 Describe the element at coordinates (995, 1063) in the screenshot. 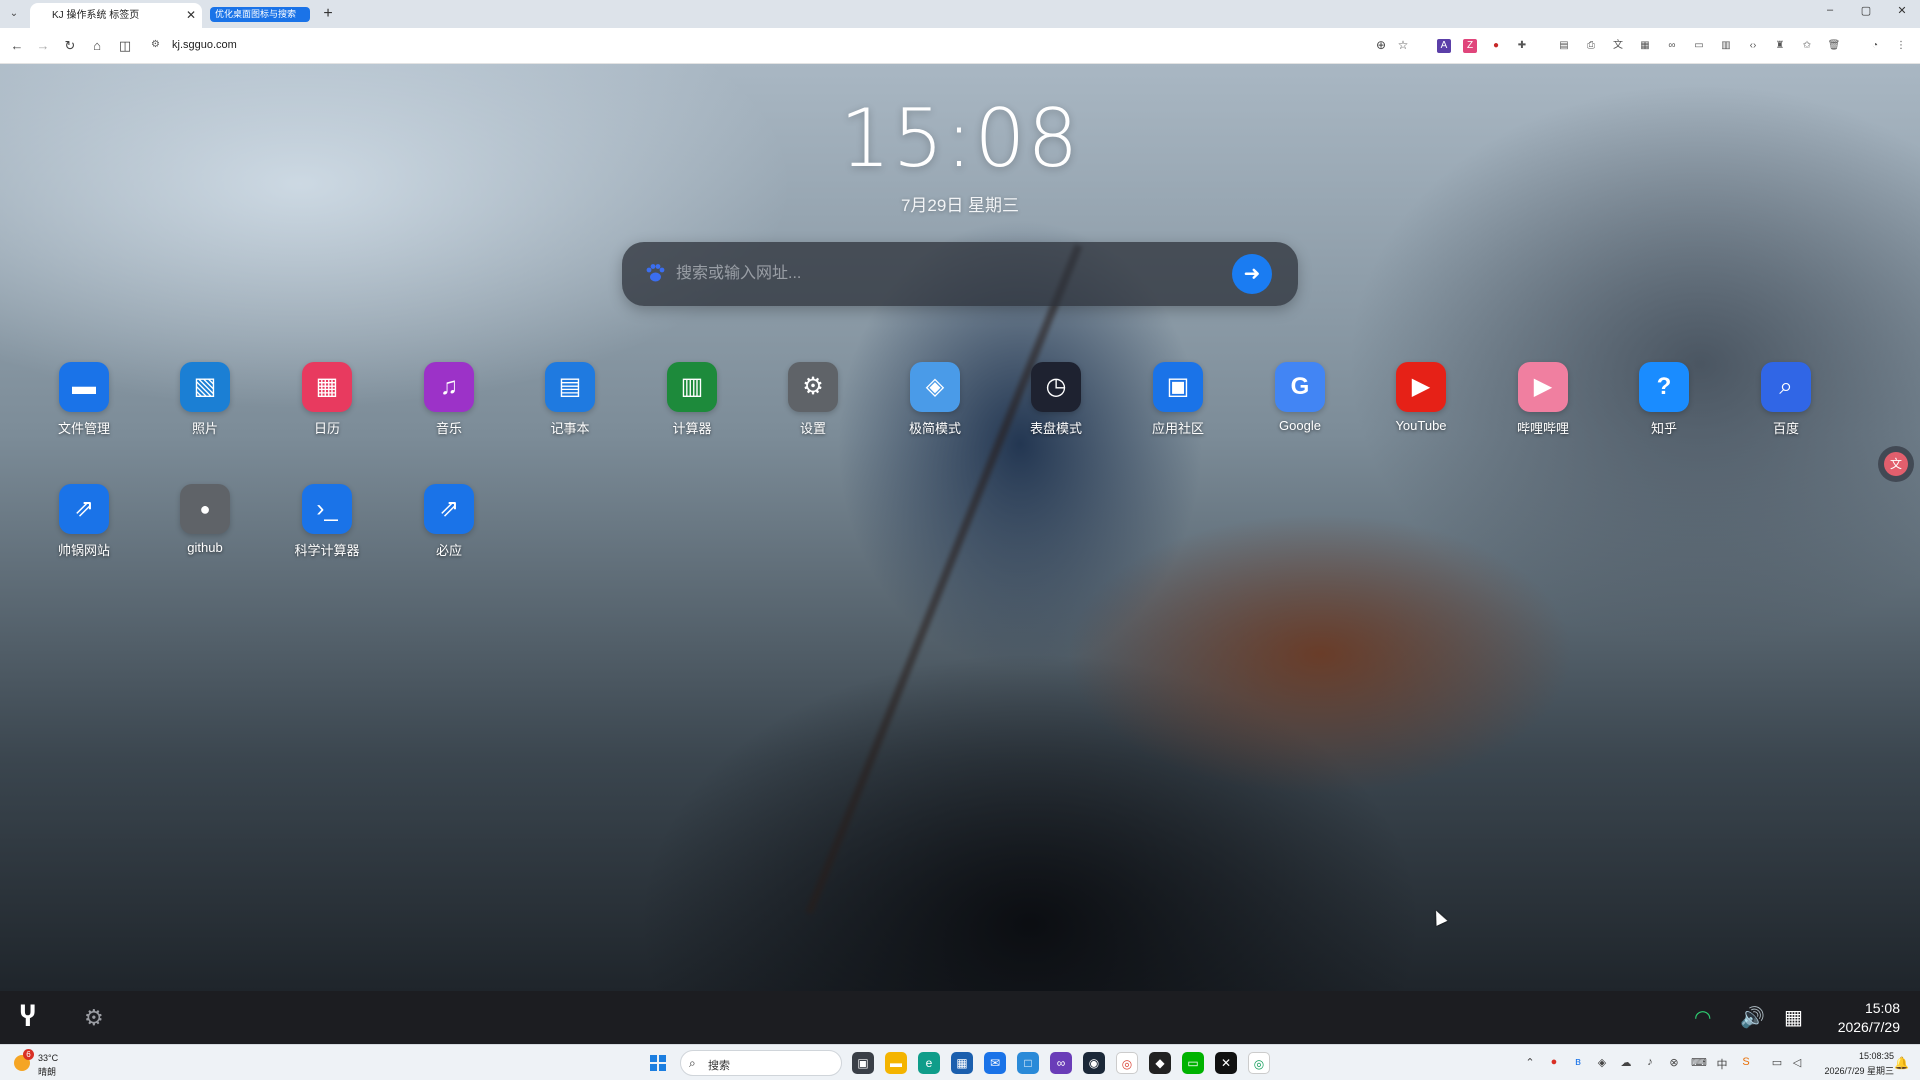

I see `outlook-icon: ✉` at that location.